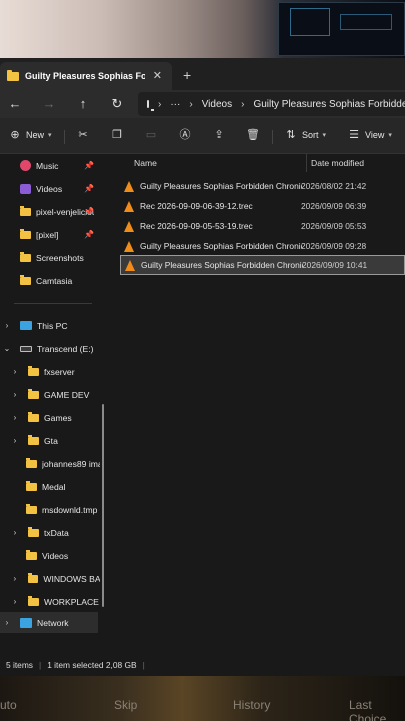  I want to click on sidebar-item-txdata: › txData, so click(50, 532).